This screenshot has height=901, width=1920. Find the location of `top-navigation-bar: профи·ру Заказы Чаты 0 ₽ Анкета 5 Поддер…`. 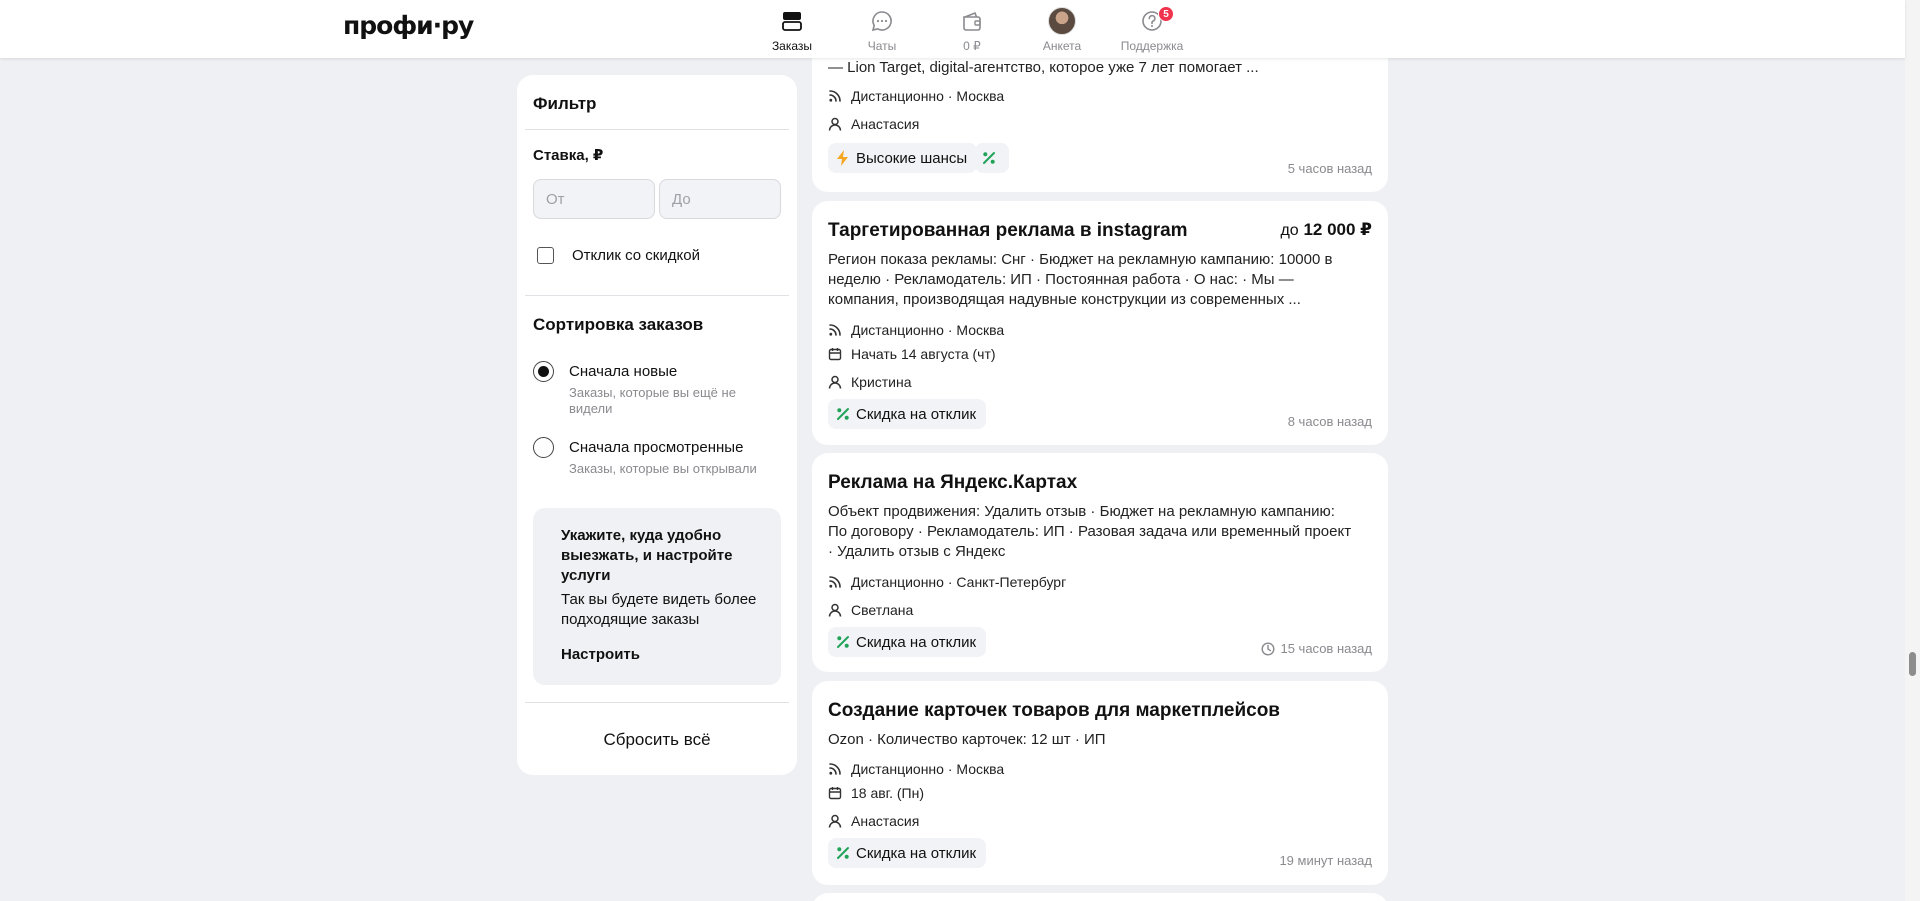

top-navigation-bar: профи·ру Заказы Чаты 0 ₽ Анкета 5 Поддер… is located at coordinates (952, 29).